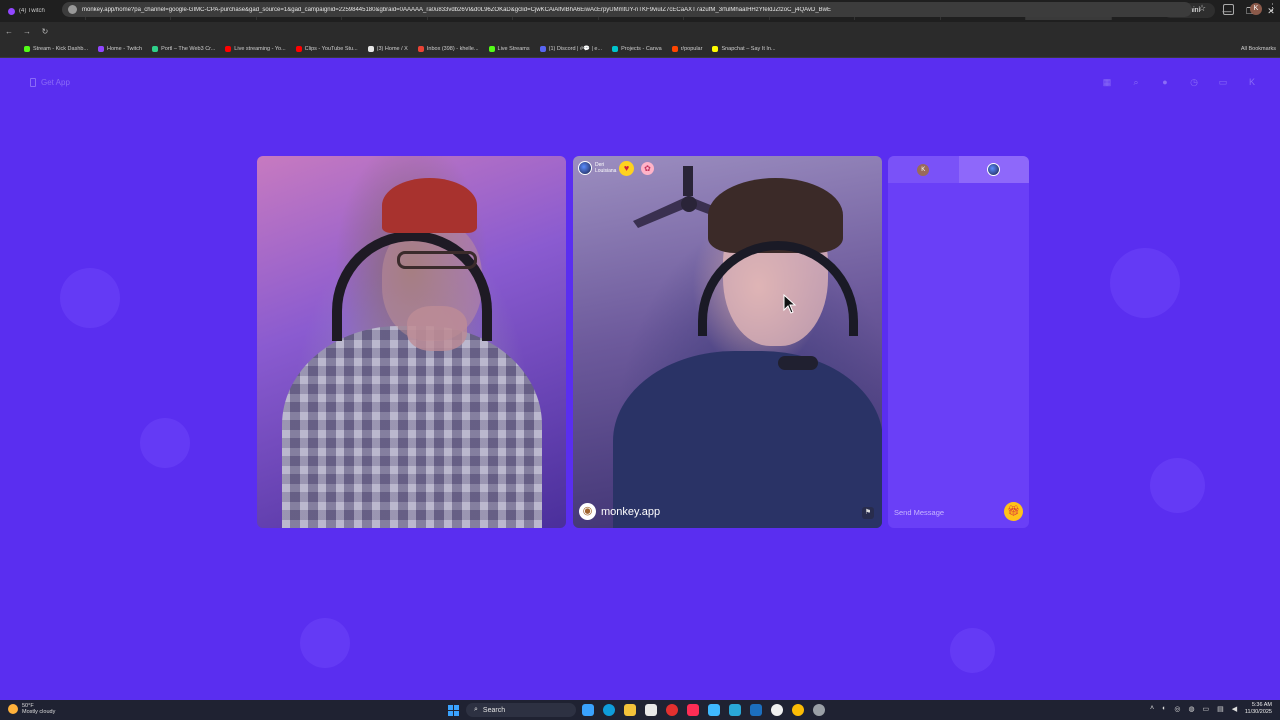 The image size is (1280, 720). What do you see at coordinates (1228, 9) in the screenshot?
I see `extension-icon` at bounding box center [1228, 9].